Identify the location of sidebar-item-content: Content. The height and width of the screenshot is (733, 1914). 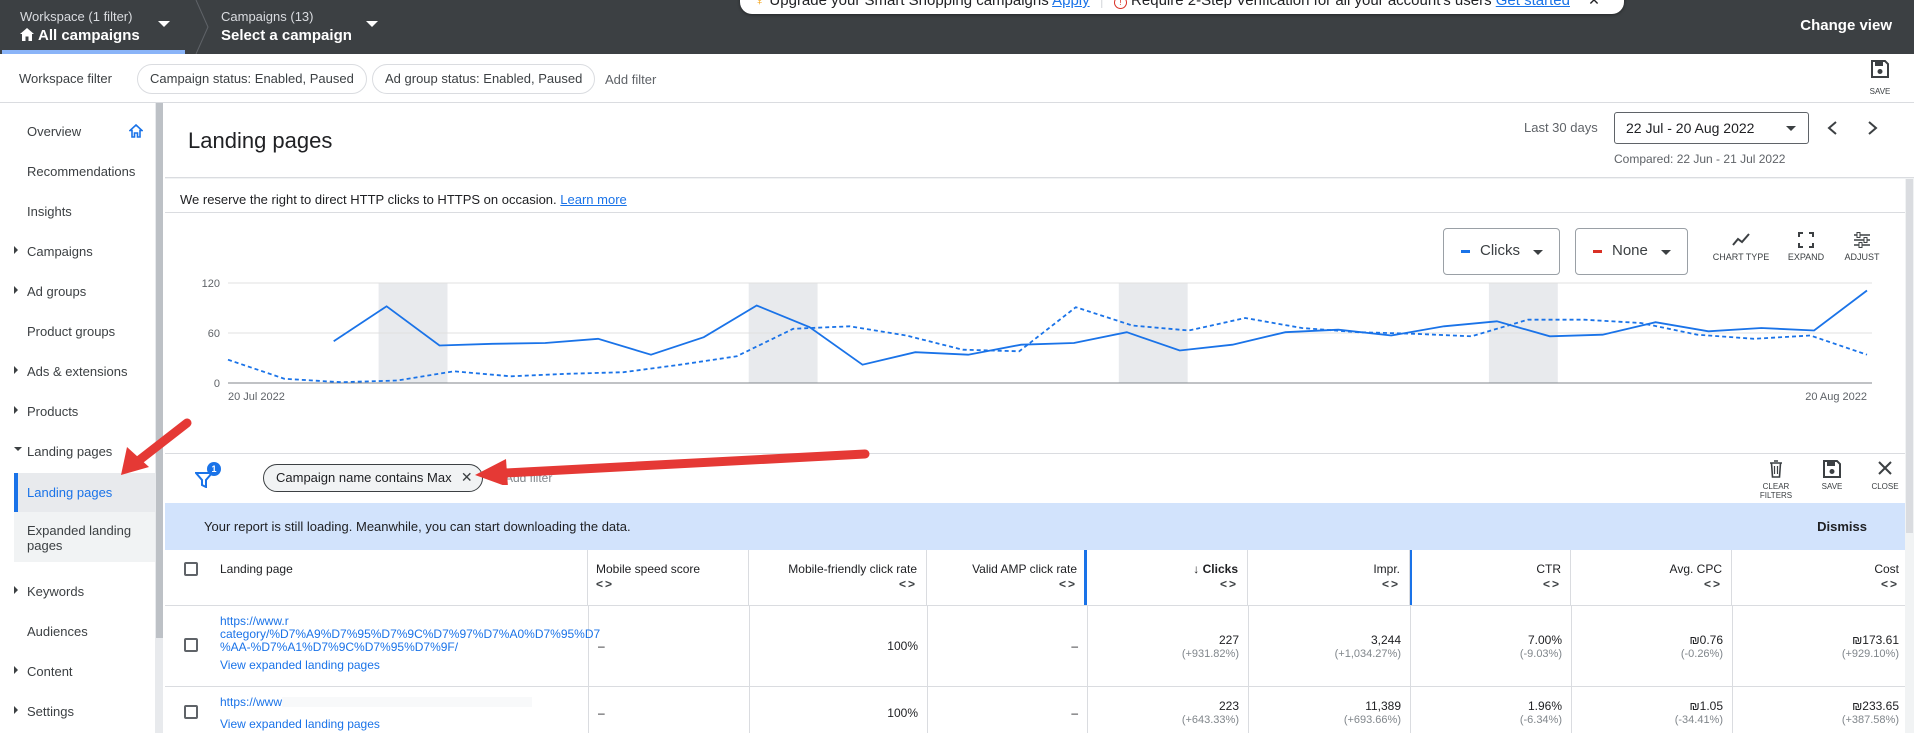
(75, 672).